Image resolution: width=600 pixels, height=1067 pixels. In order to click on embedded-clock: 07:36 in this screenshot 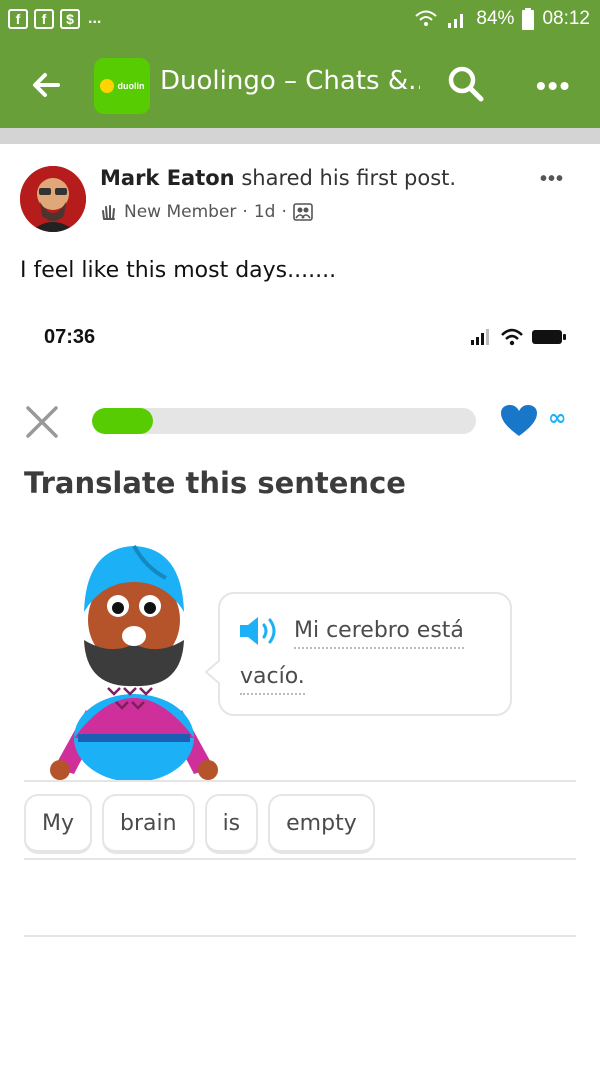, I will do `click(70, 337)`.